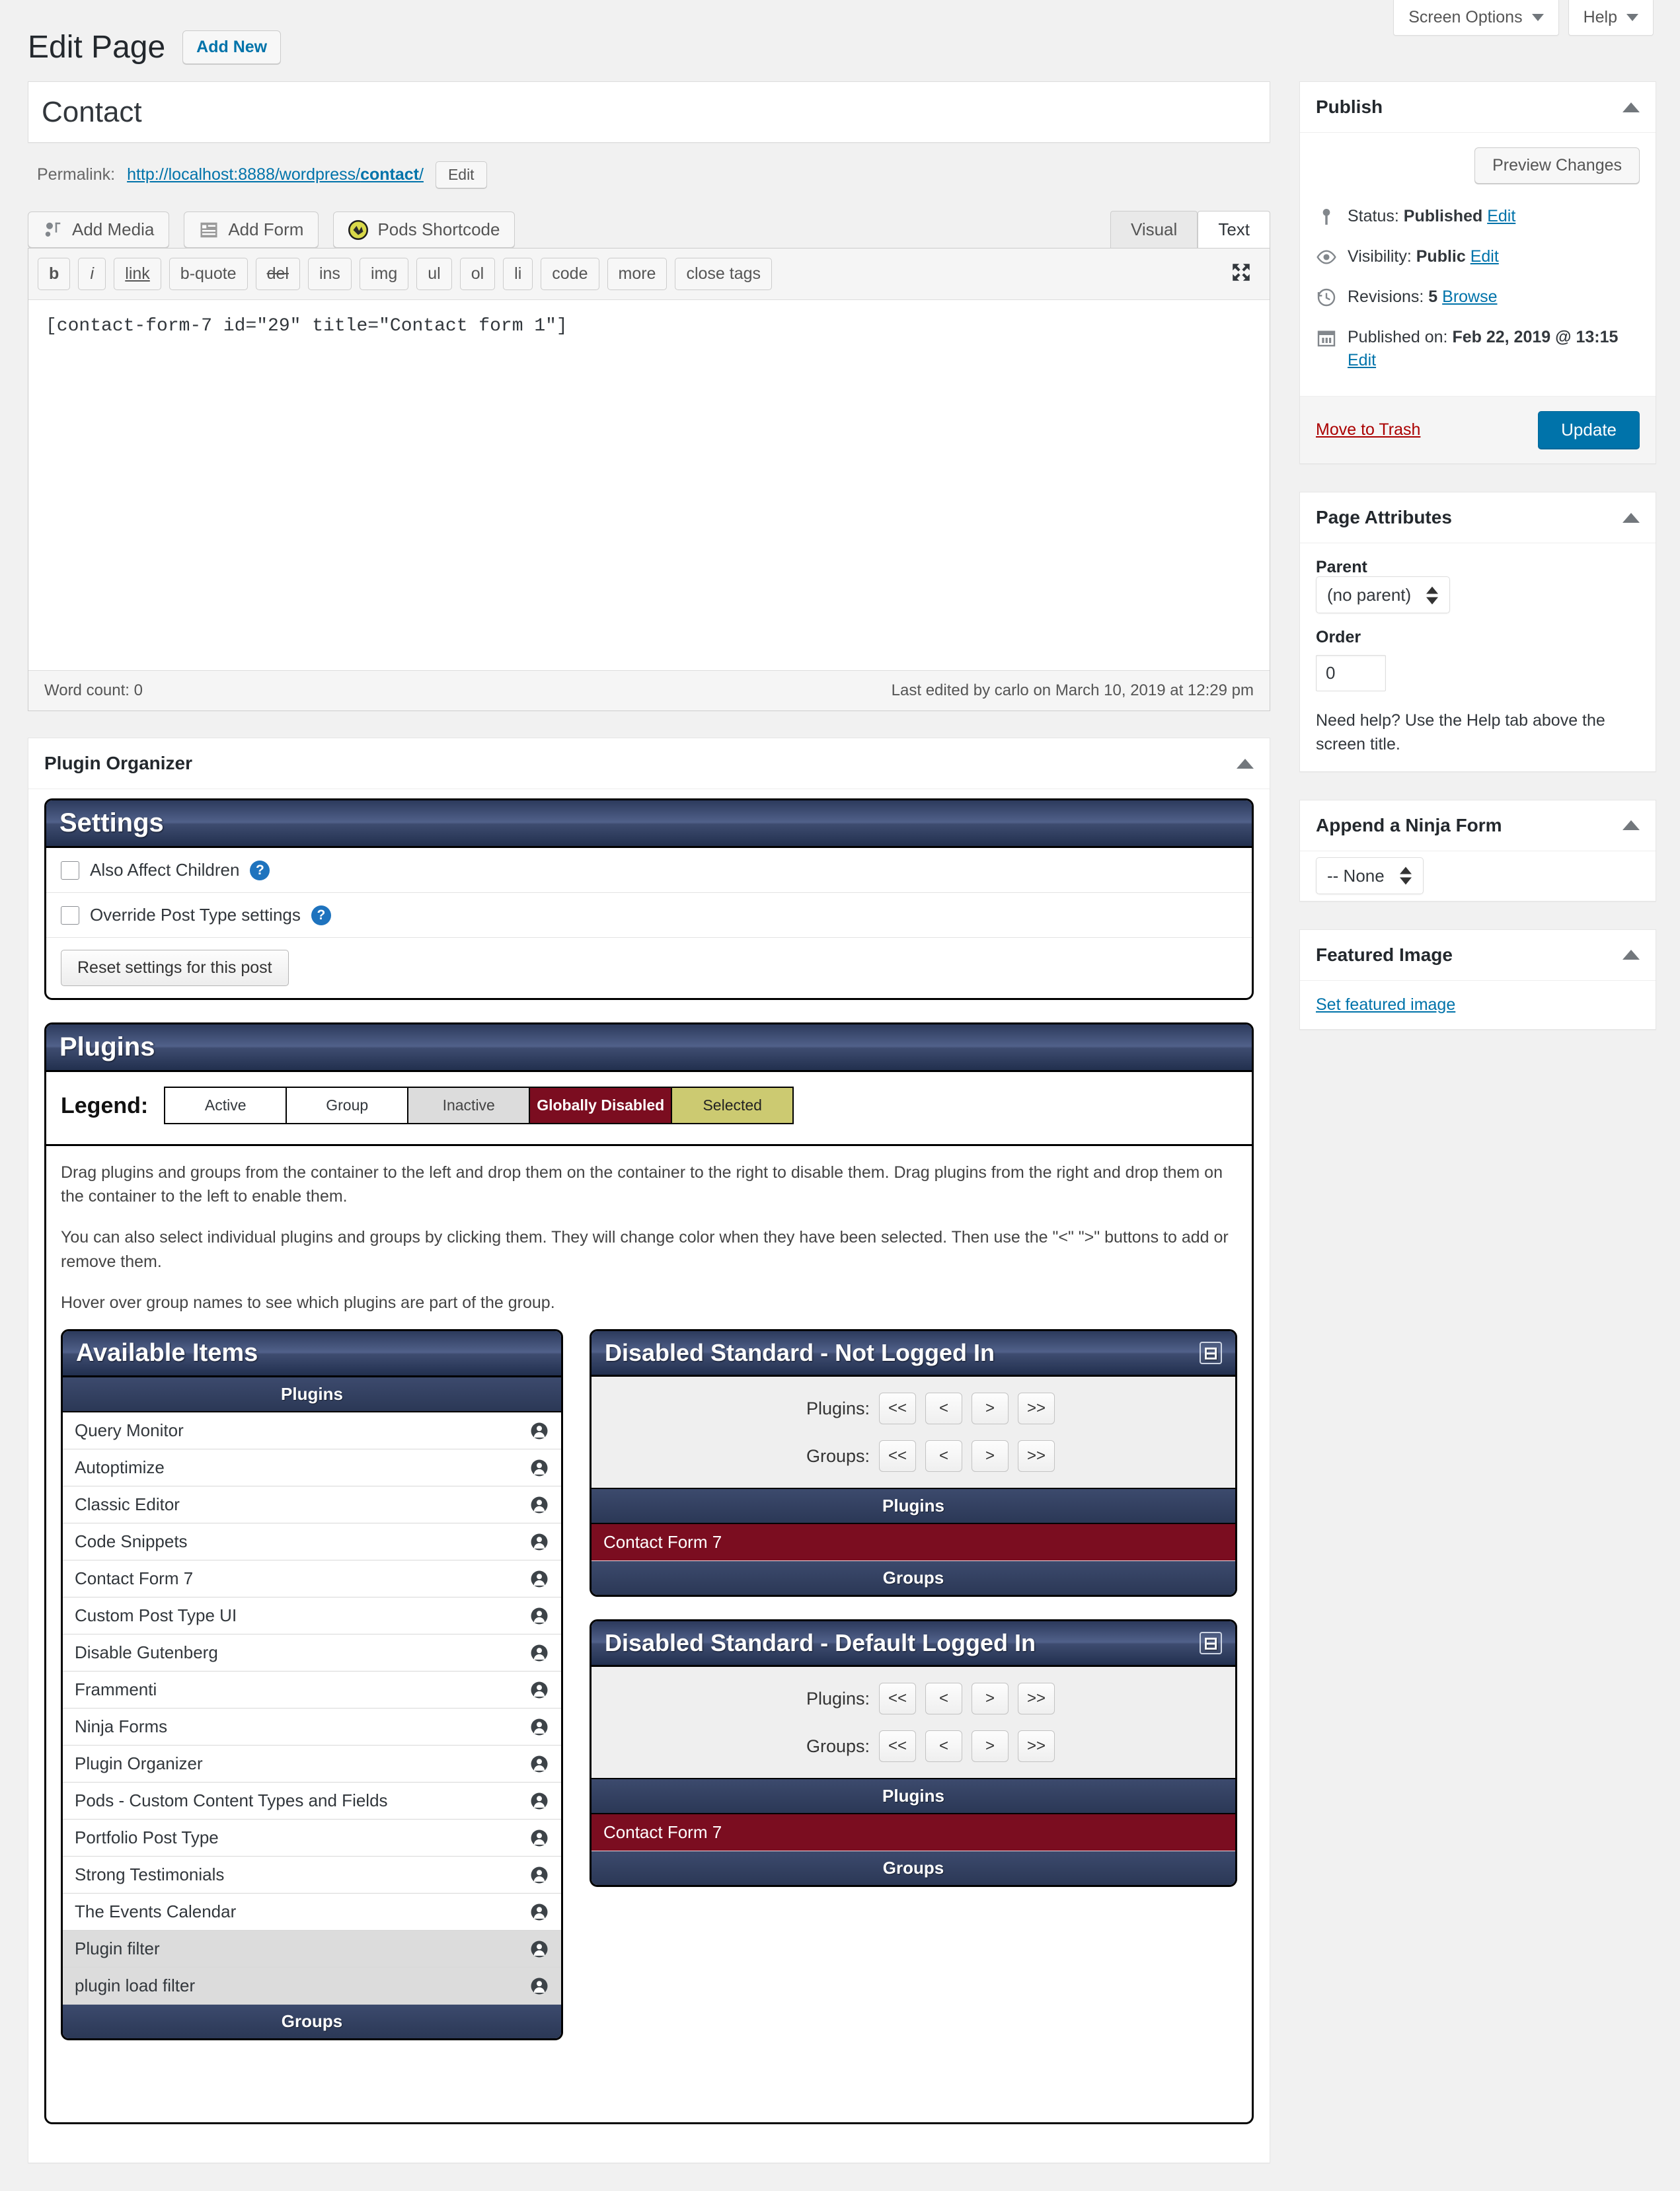 The height and width of the screenshot is (2191, 1680). I want to click on list-item: Query Monitor, so click(312, 1431).